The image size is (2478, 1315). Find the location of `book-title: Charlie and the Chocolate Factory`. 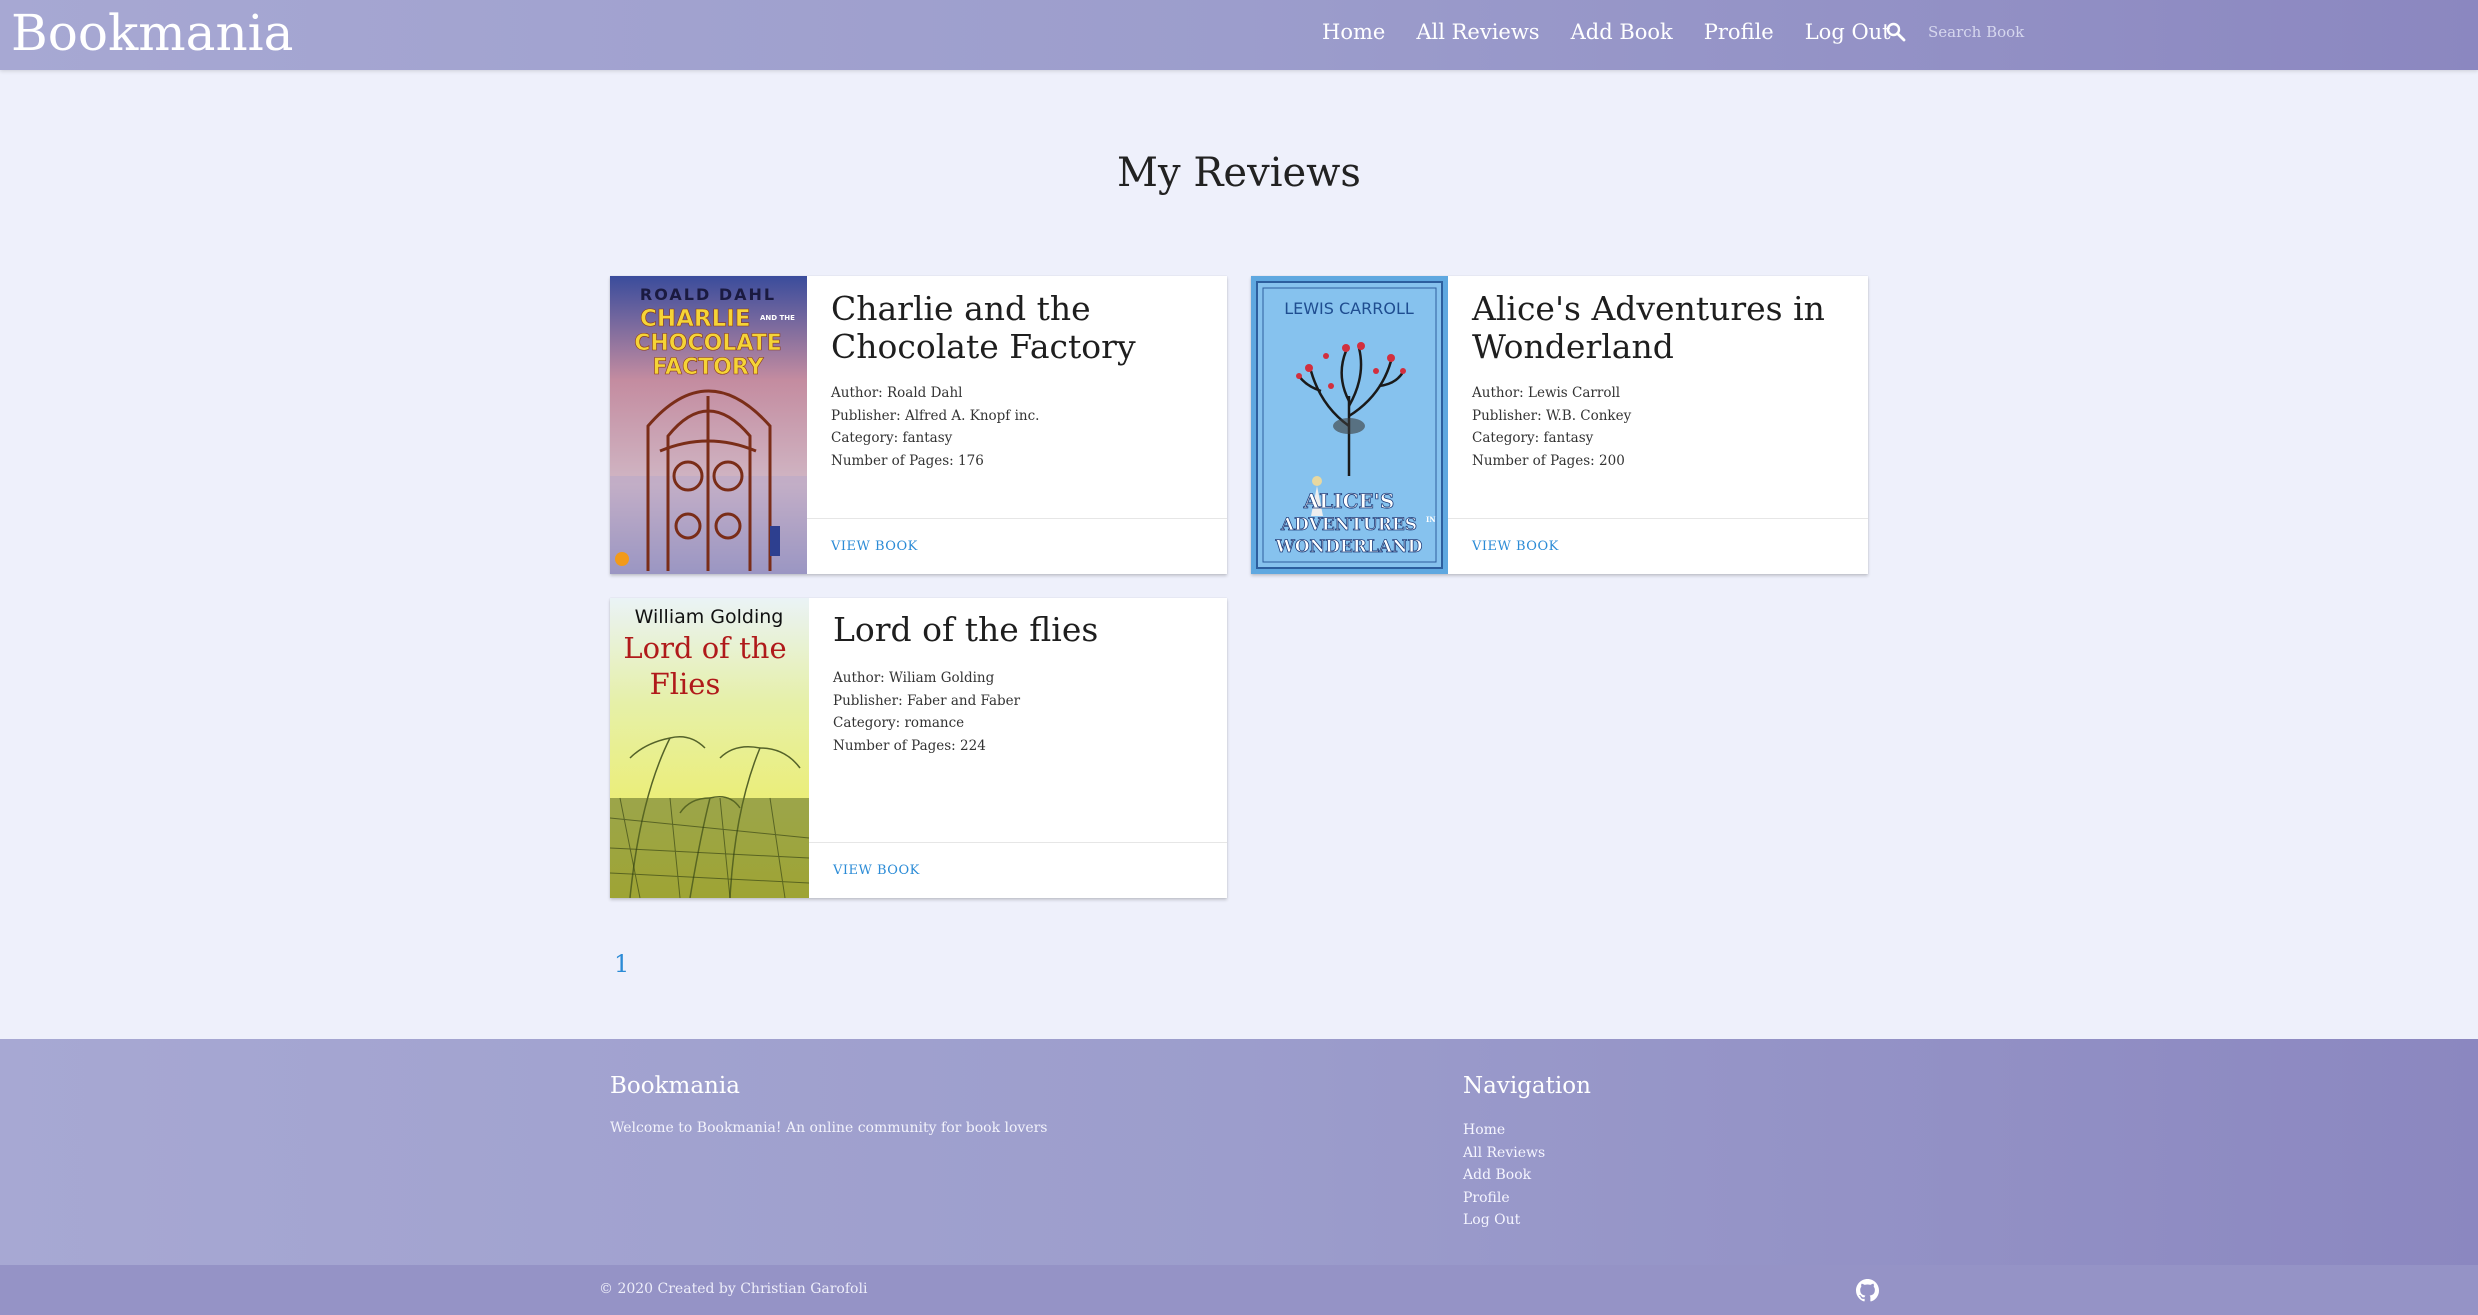

book-title: Charlie and the Chocolate Factory is located at coordinates (983, 327).